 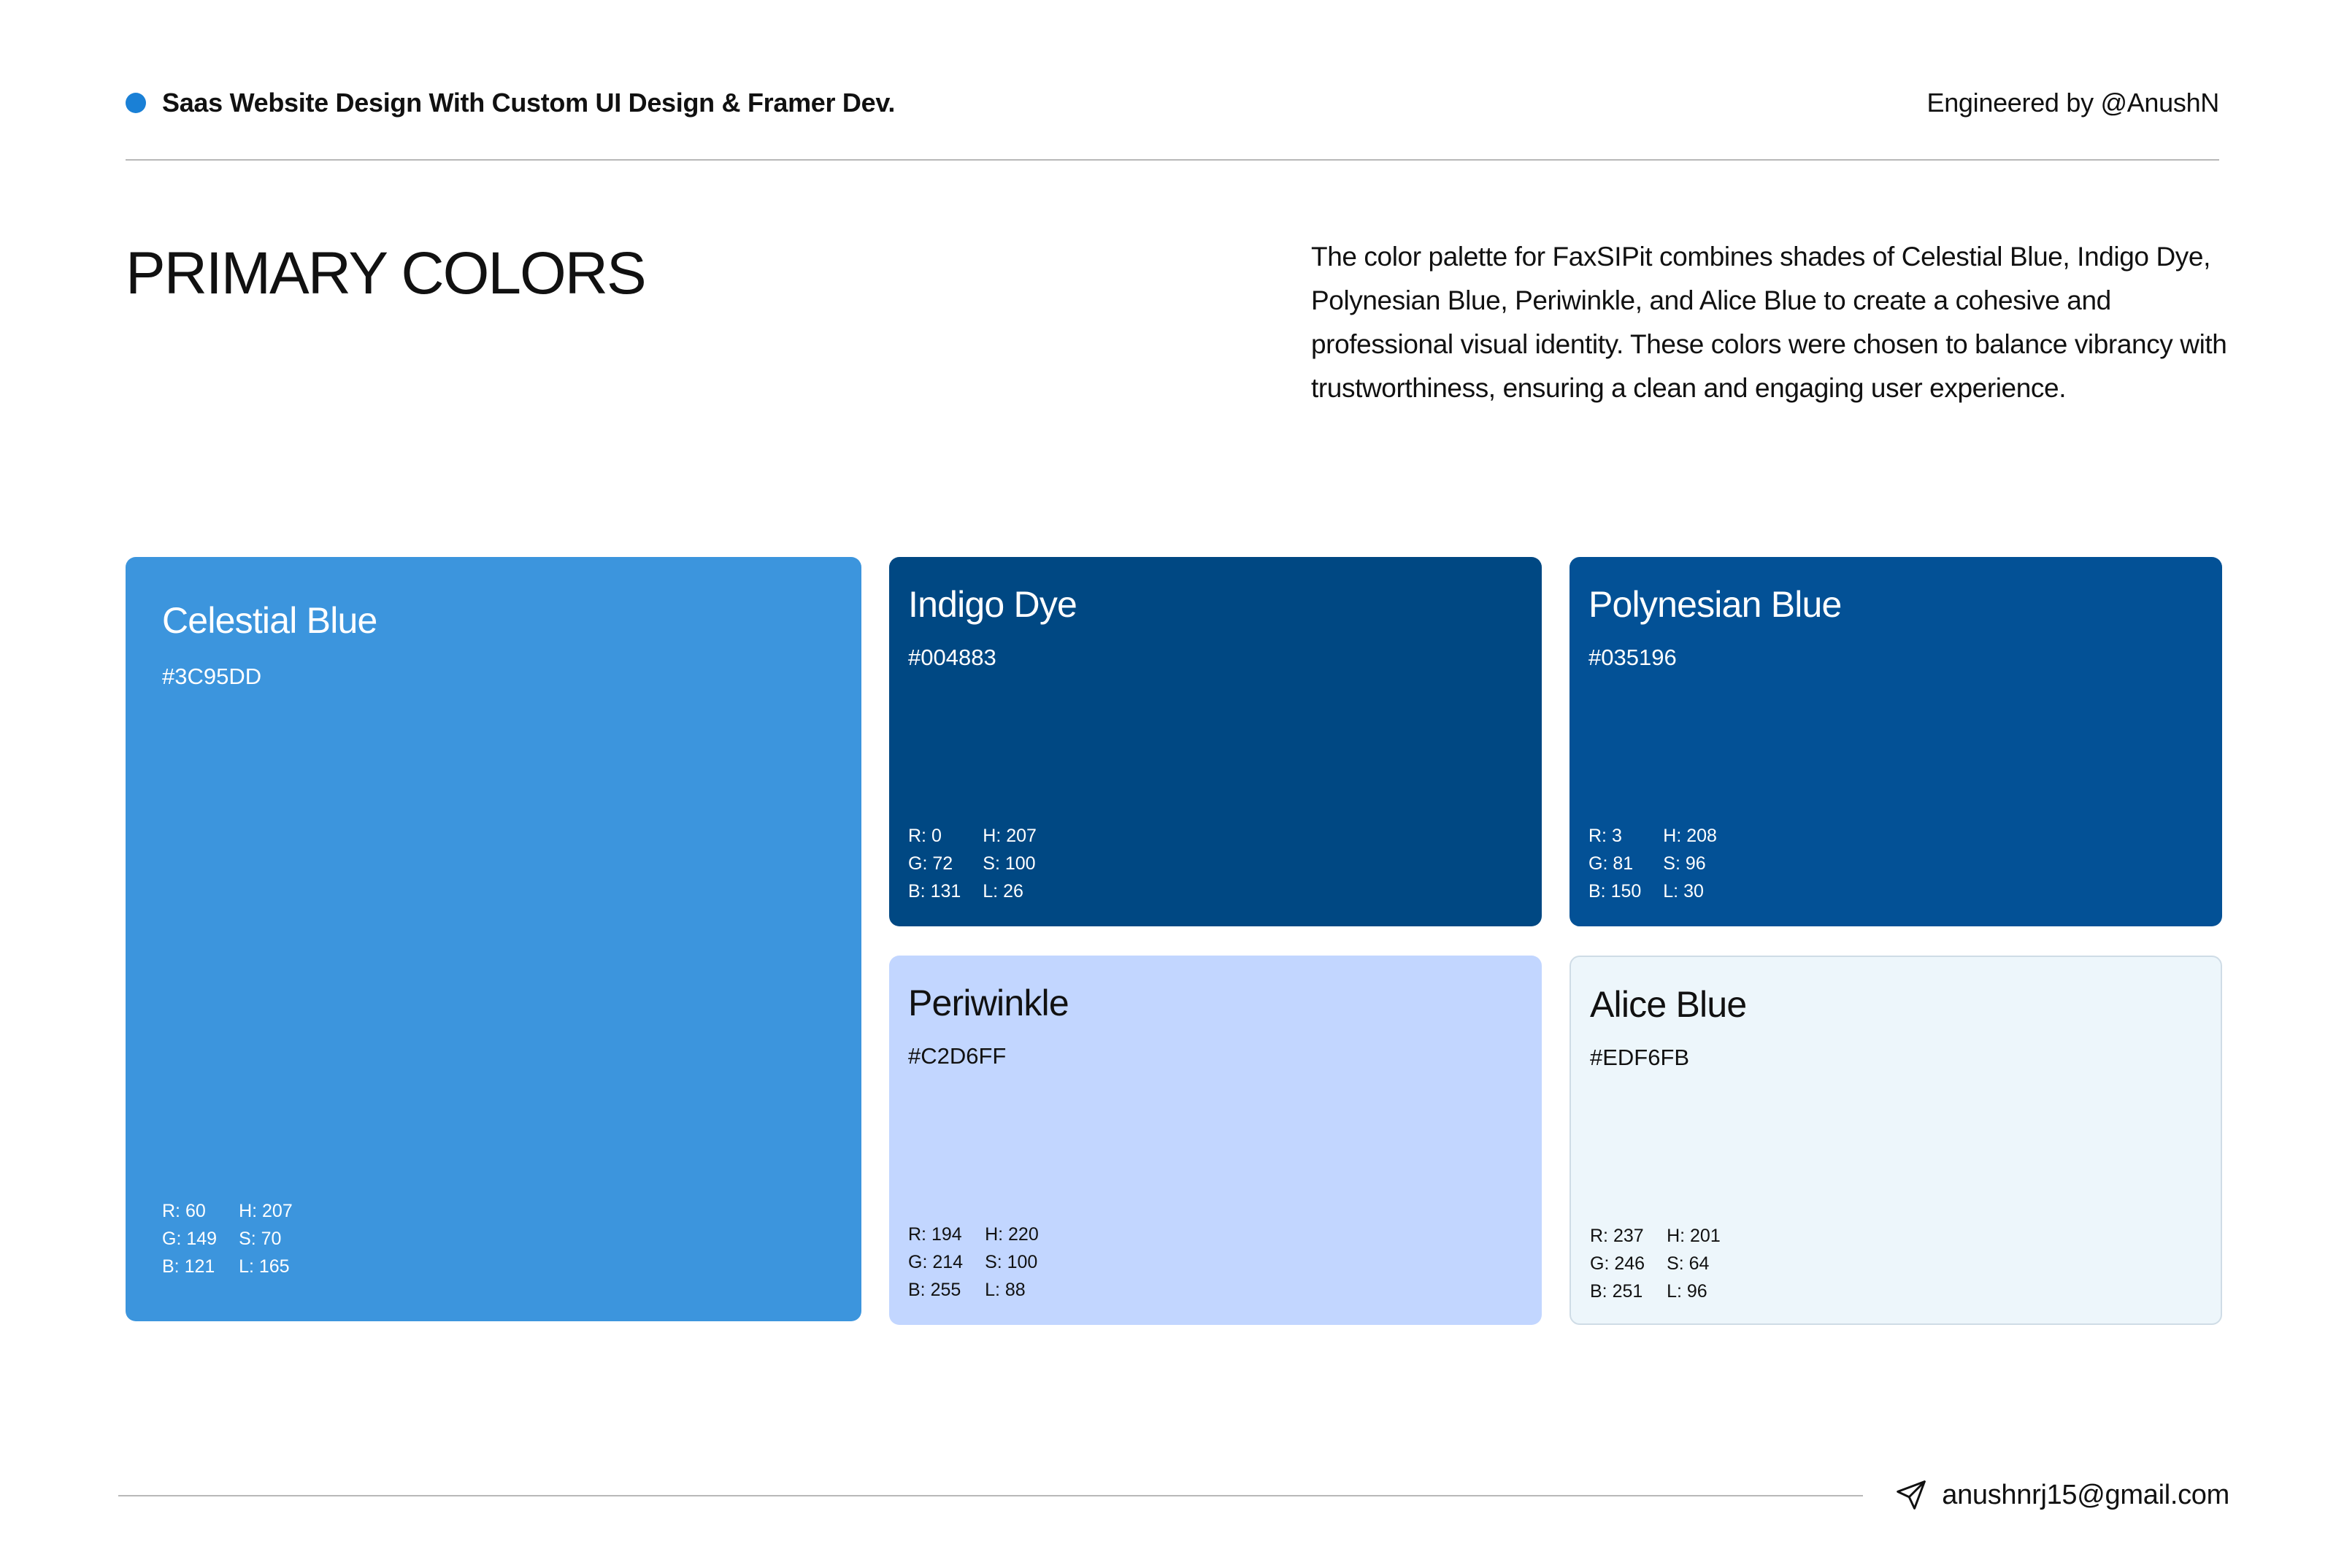 I want to click on swatch-hex: #EDF6FB, so click(x=1640, y=1057).